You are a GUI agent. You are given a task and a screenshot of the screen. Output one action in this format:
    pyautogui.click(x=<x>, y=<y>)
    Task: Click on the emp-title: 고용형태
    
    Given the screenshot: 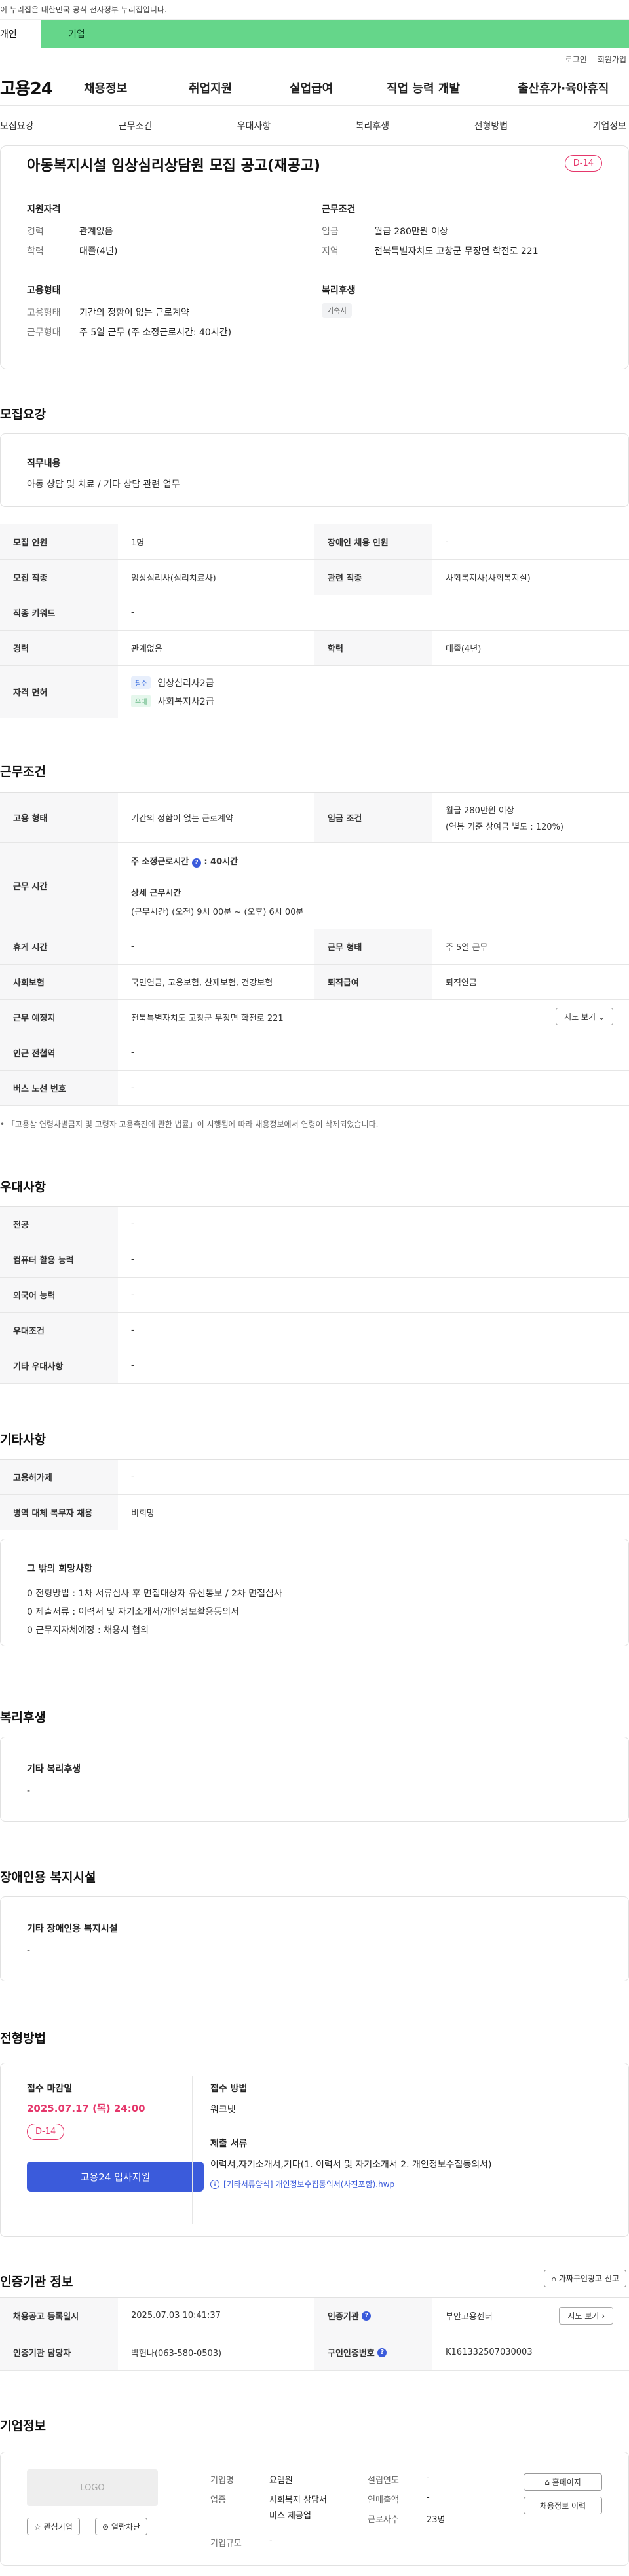 What is the action you would take?
    pyautogui.click(x=44, y=290)
    